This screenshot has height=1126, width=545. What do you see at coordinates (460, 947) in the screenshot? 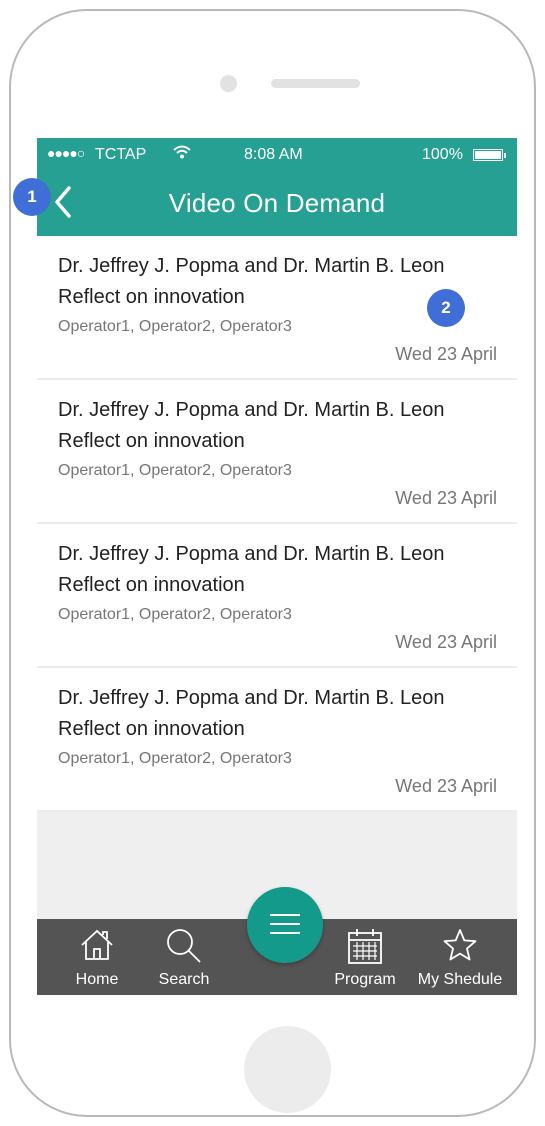
I see `star-icon` at bounding box center [460, 947].